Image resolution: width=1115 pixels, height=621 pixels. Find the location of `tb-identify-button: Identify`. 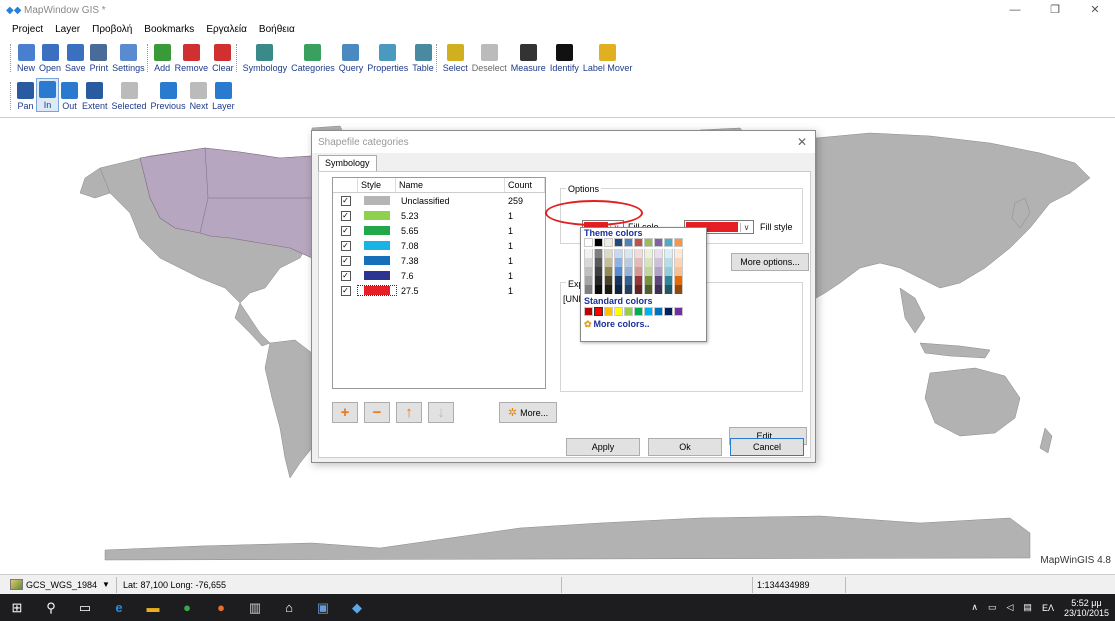

tb-identify-button: Identify is located at coordinates (564, 57).